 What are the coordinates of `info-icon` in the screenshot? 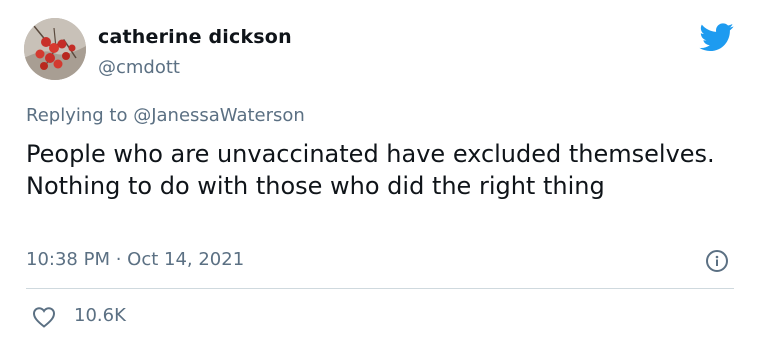 It's located at (717, 261).